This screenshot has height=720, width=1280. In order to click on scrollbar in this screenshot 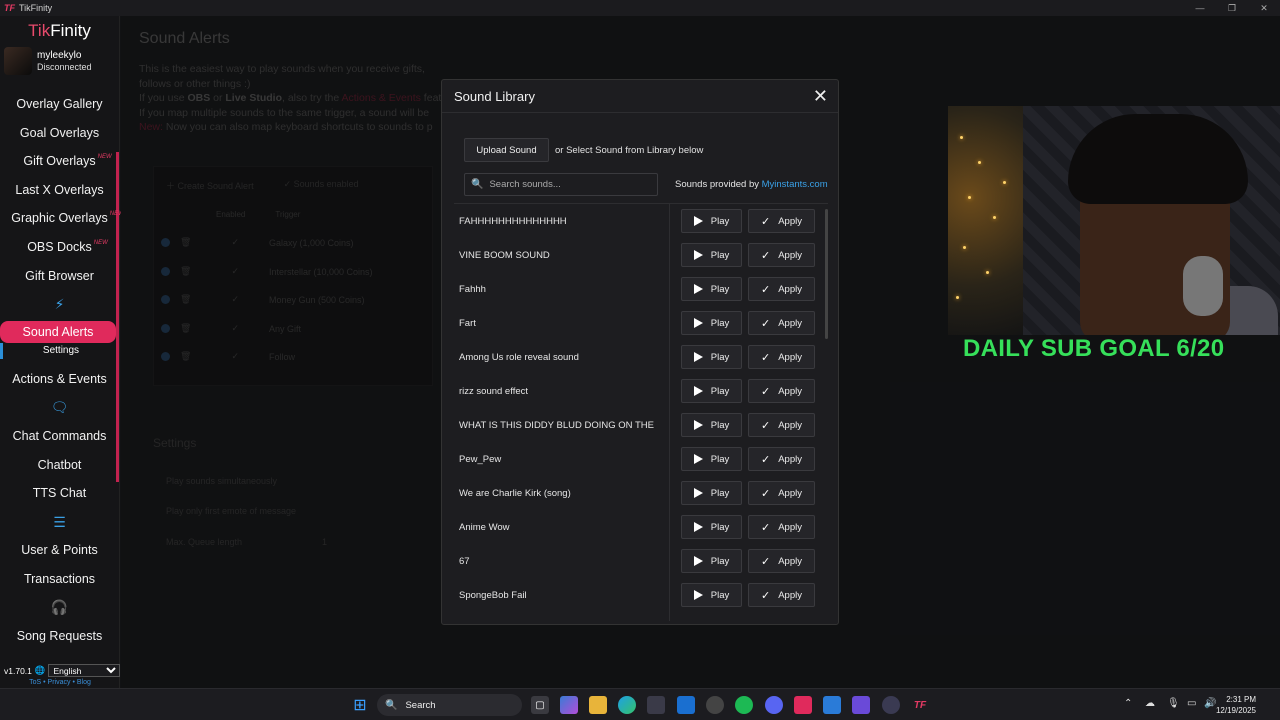, I will do `click(826, 274)`.